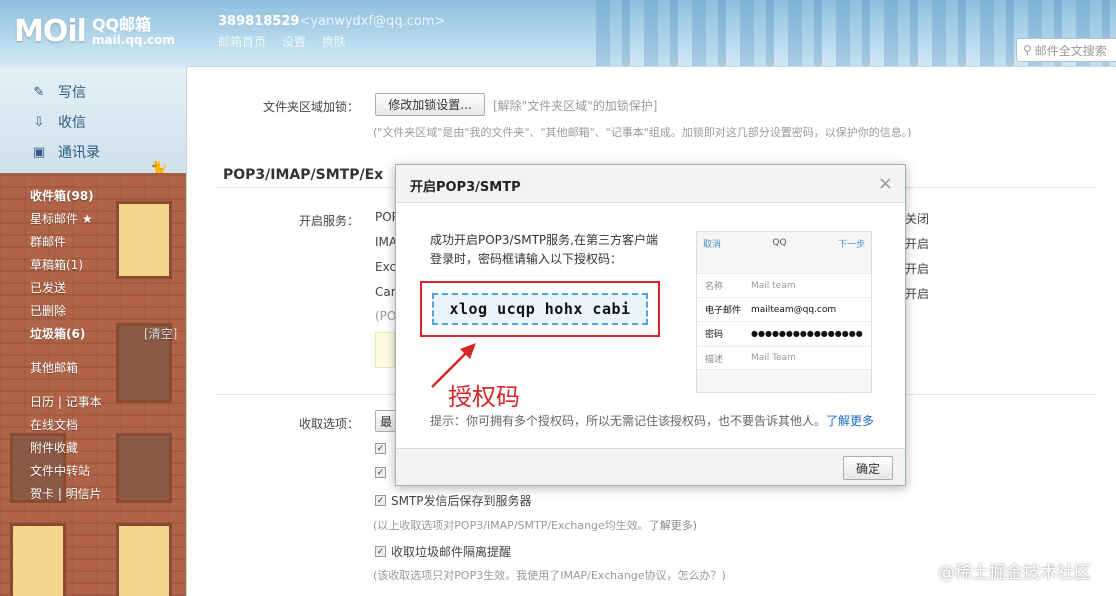  Describe the element at coordinates (535, 525) in the screenshot. I see `note-effective: (以上收取选项对POP3/IMAP/SMTP/Exchange均生效。了解更多)` at that location.